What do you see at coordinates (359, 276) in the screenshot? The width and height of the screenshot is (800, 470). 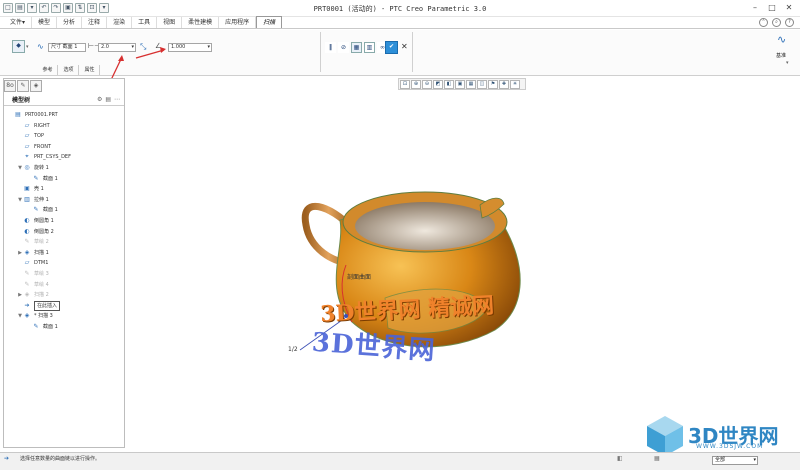 I see `section-callout: 剖面曲面` at bounding box center [359, 276].